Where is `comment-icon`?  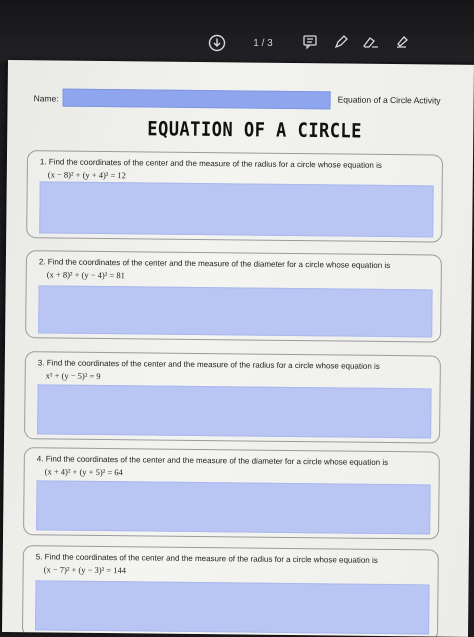
comment-icon is located at coordinates (311, 44).